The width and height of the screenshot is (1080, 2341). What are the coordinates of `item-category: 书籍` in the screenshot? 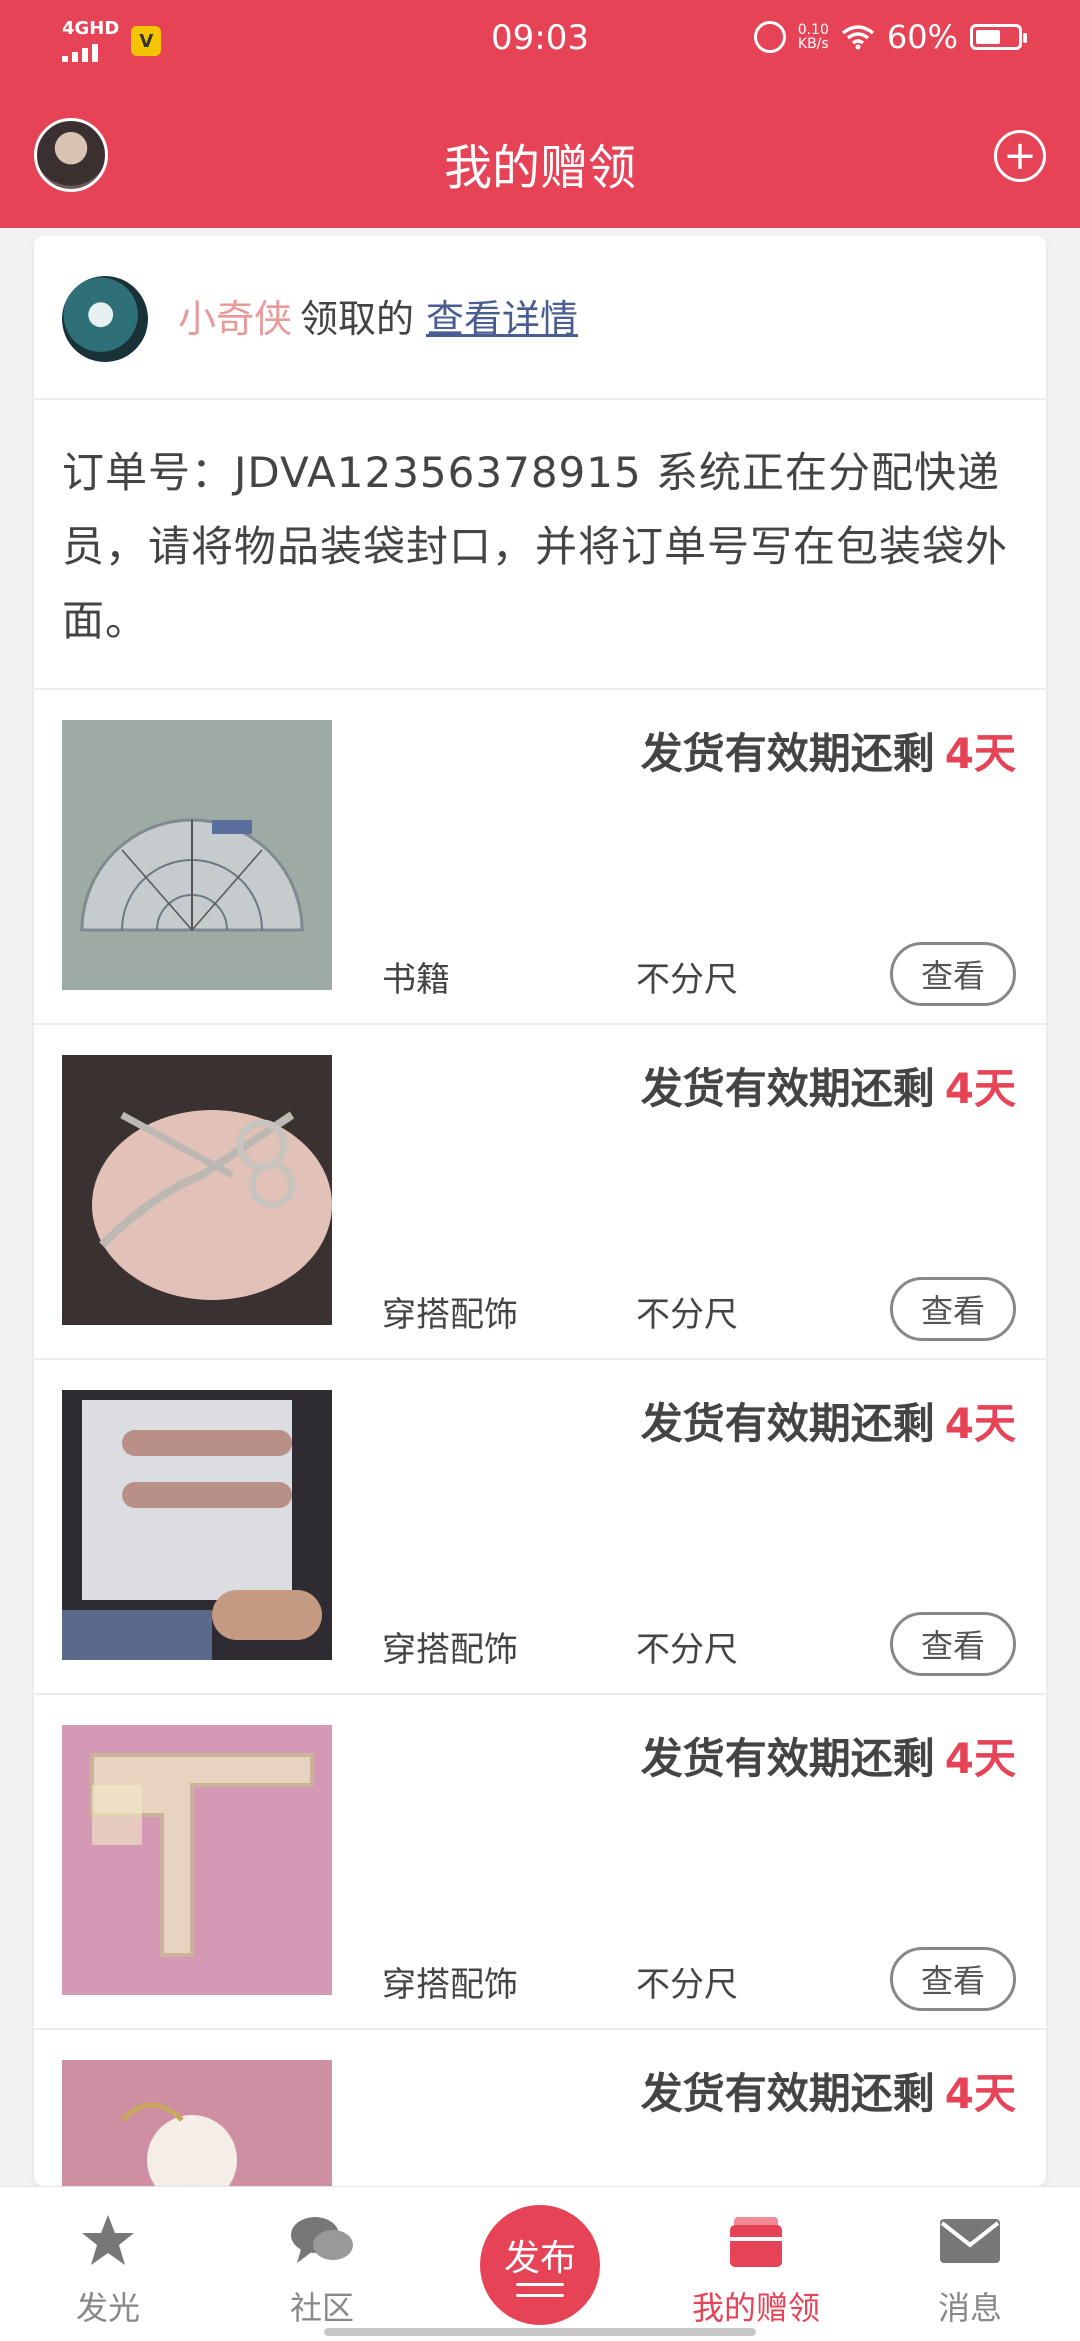 It's located at (416, 980).